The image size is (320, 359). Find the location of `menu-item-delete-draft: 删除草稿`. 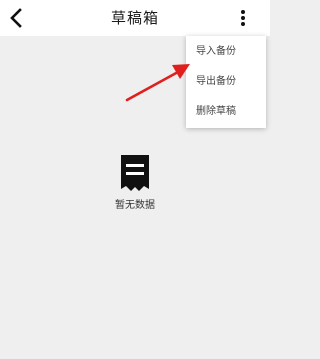

menu-item-delete-draft: 删除草稿 is located at coordinates (229, 112).